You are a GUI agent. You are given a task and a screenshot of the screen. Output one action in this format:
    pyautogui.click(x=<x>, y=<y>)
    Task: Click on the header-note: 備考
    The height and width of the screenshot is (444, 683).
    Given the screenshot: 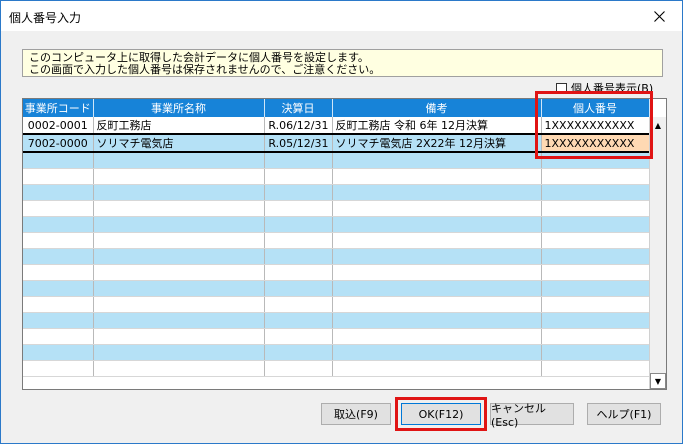 What is the action you would take?
    pyautogui.click(x=437, y=108)
    